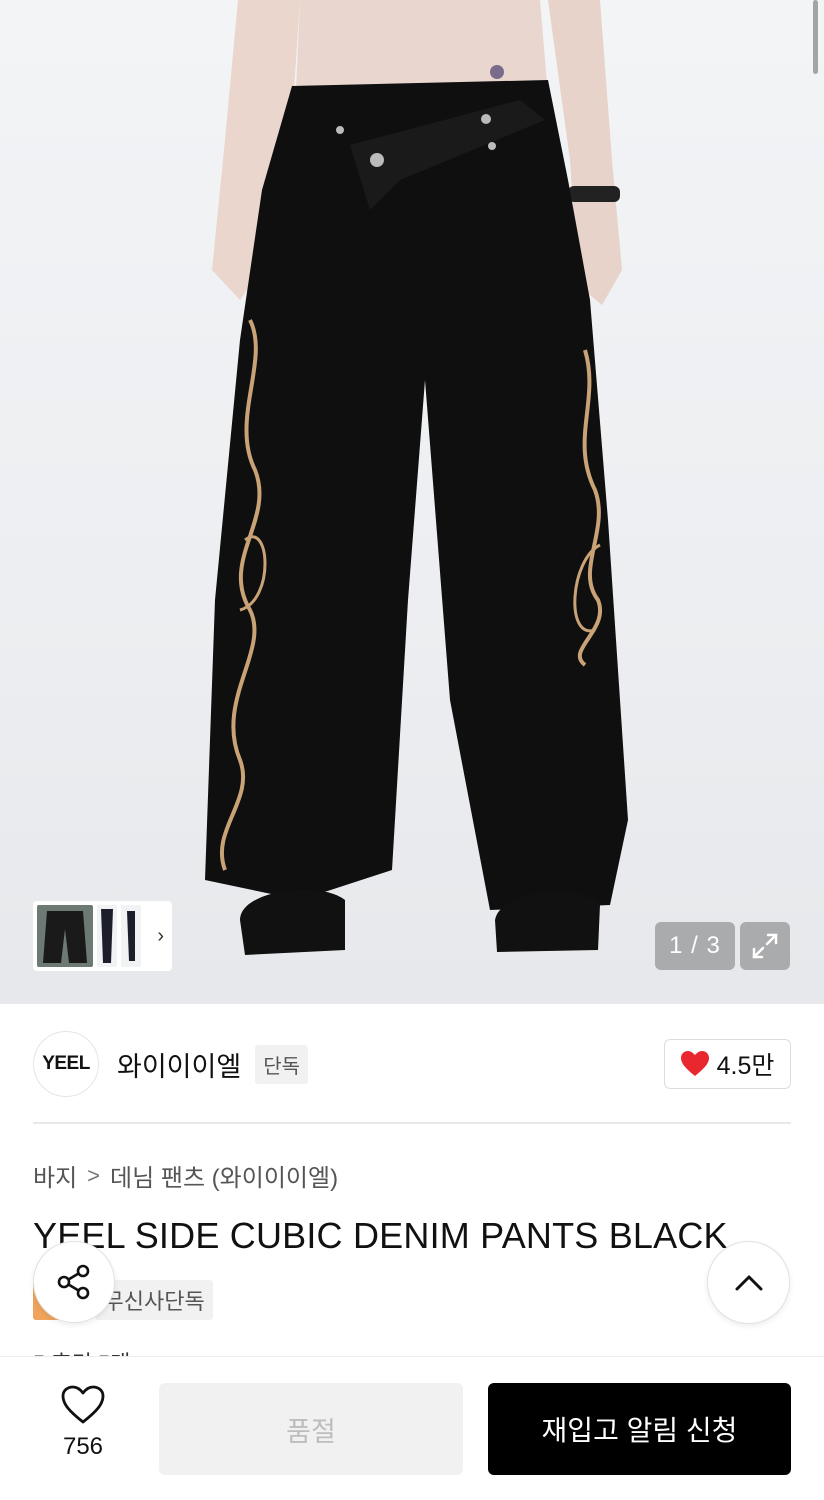  Describe the element at coordinates (224, 1175) in the screenshot. I see `breadcrumb-subcategory: 데님 팬츠 (와이이이엘)` at that location.